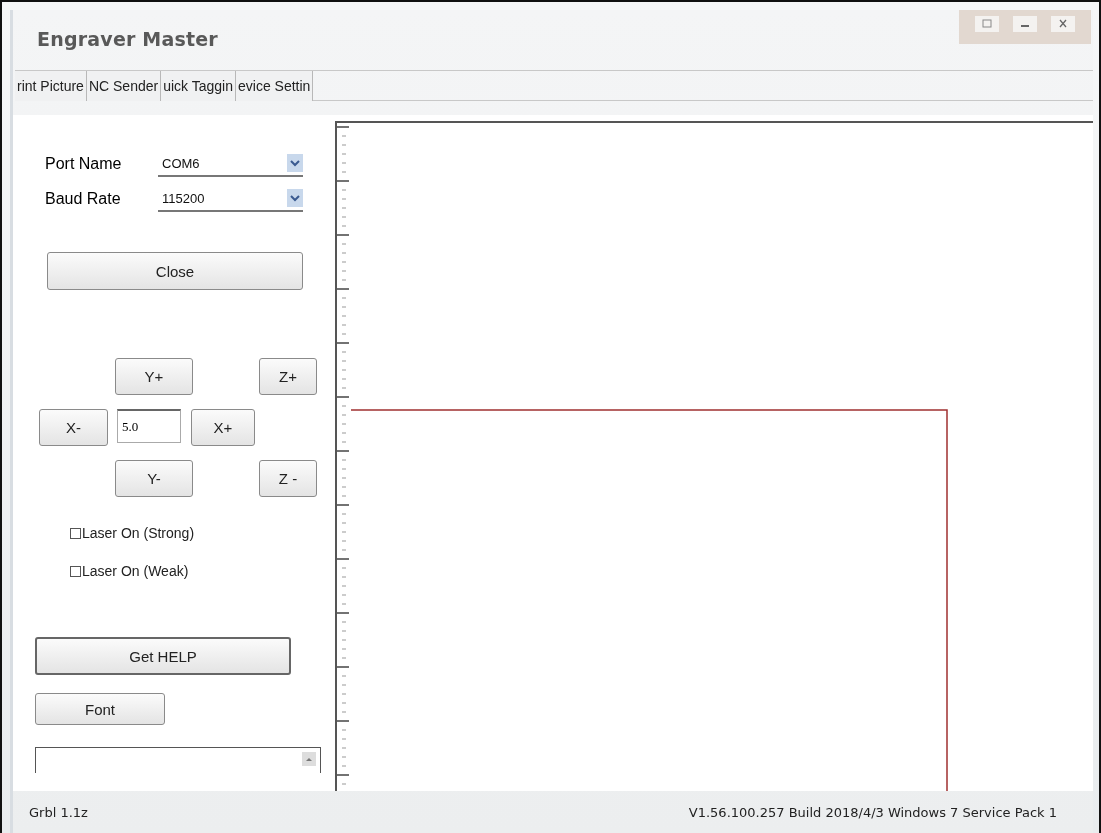 This screenshot has height=833, width=1101. I want to click on jog-button: X-, so click(73, 427).